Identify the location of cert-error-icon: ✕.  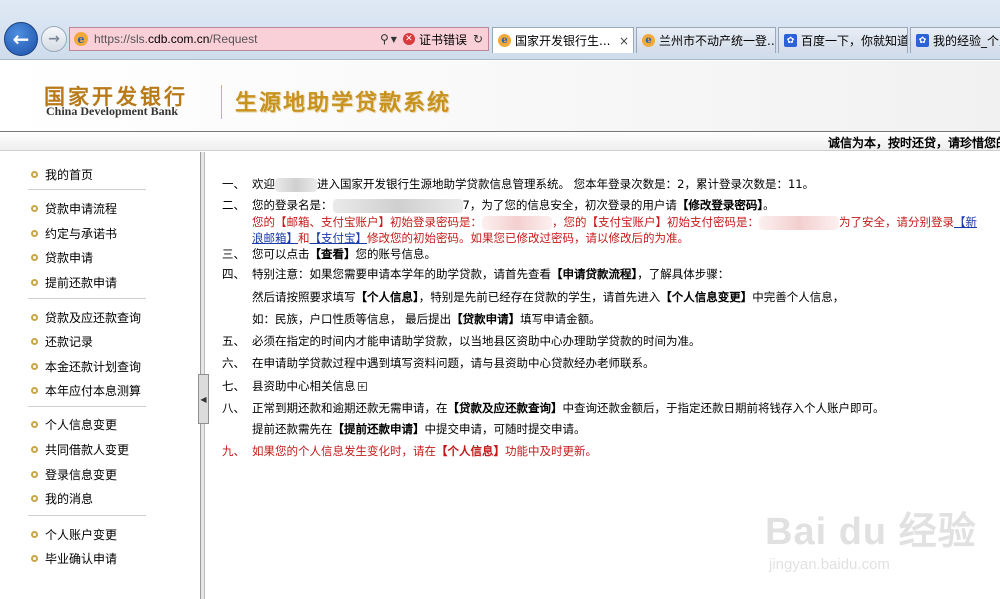
(408, 39).